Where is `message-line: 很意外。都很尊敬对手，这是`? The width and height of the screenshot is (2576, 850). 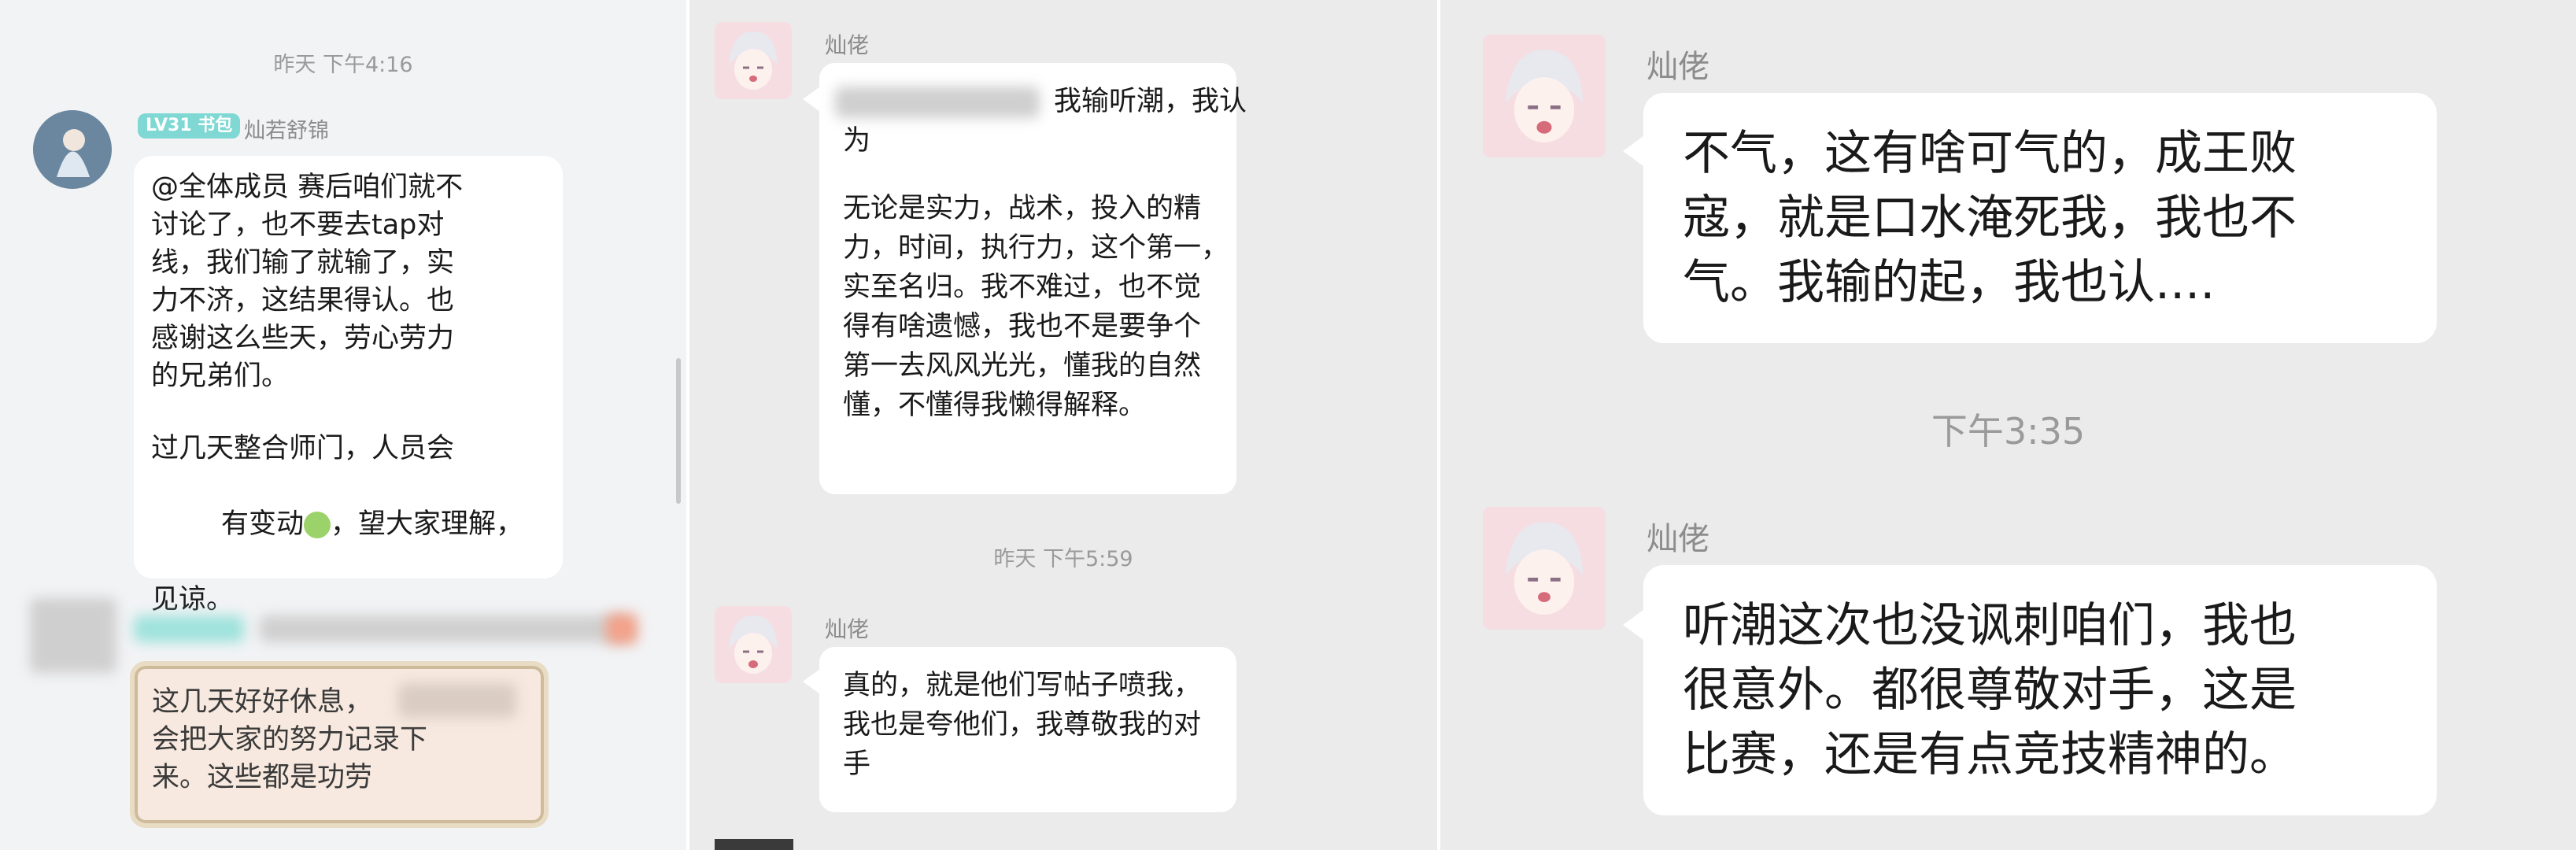 message-line: 很意外。都很尊敬对手，这是 is located at coordinates (1990, 690).